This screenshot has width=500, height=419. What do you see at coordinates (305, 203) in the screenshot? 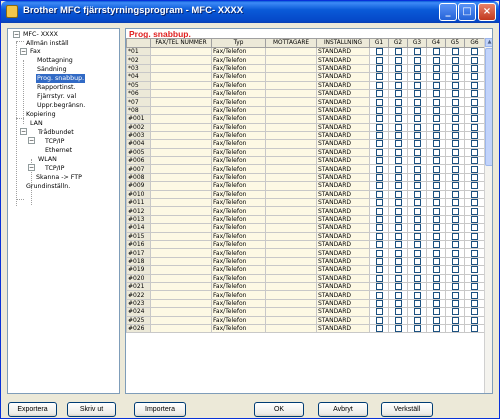
I see `table-row: #011 Fax/Telefon STANDARD` at bounding box center [305, 203].